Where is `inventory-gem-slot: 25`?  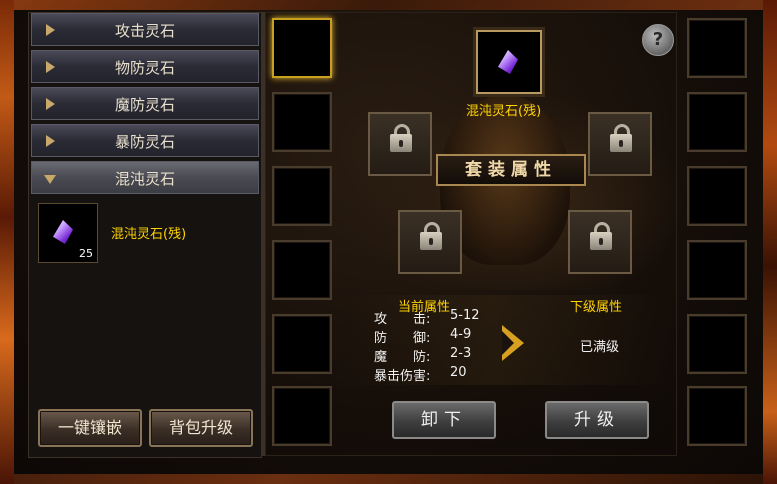
inventory-gem-slot: 25 is located at coordinates (68, 233).